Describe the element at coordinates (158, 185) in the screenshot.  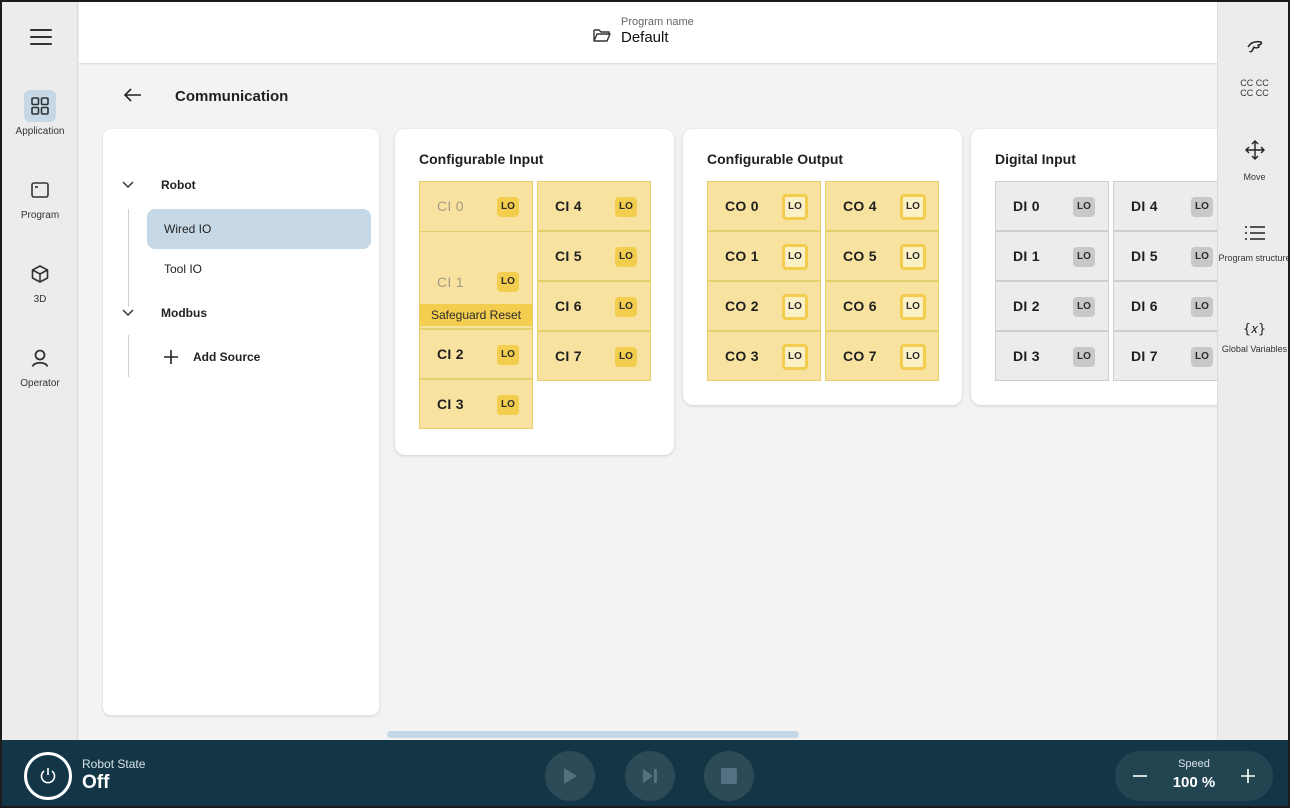
I see `tree-group-robot: Robot` at that location.